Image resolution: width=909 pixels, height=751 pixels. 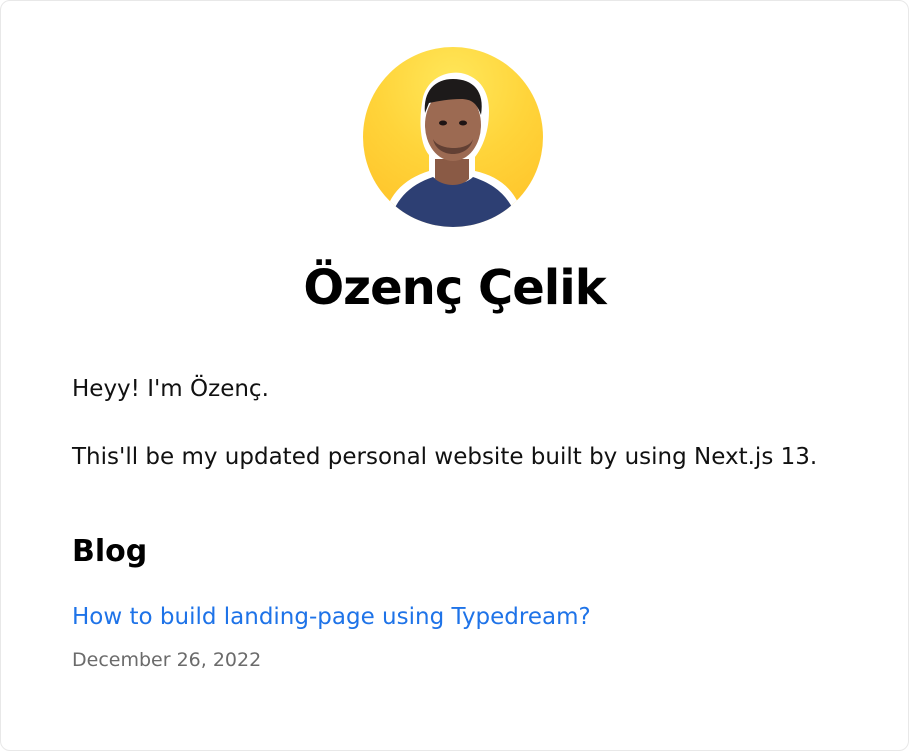 I want to click on profile-name: Özenç Çelik, so click(x=454, y=288).